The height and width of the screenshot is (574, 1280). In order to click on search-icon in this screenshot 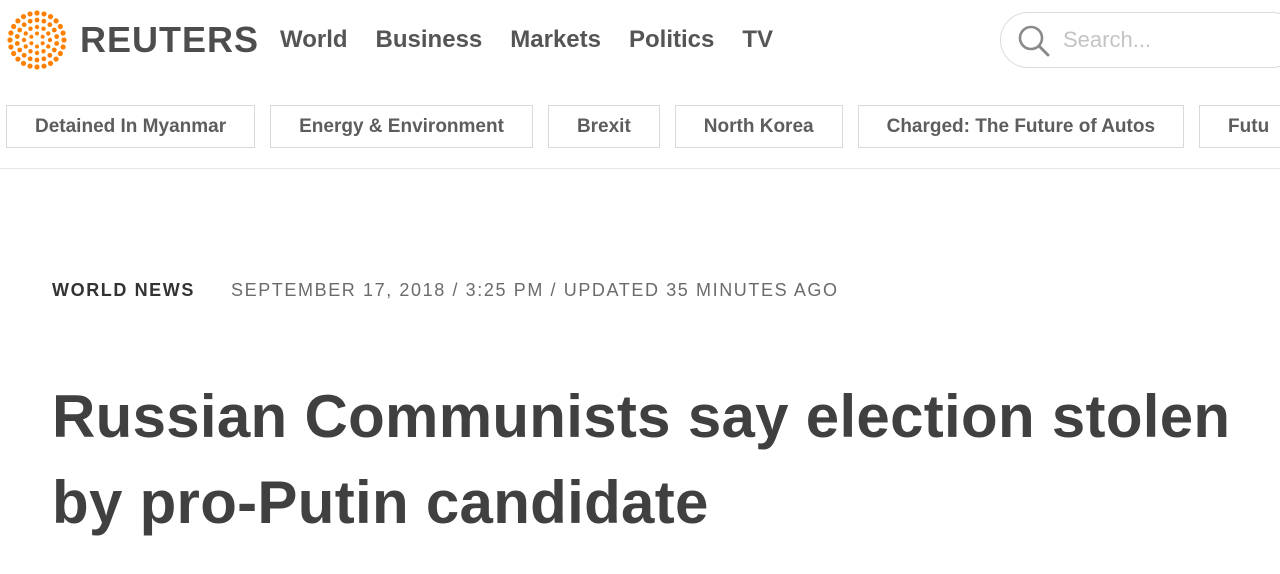, I will do `click(1034, 41)`.